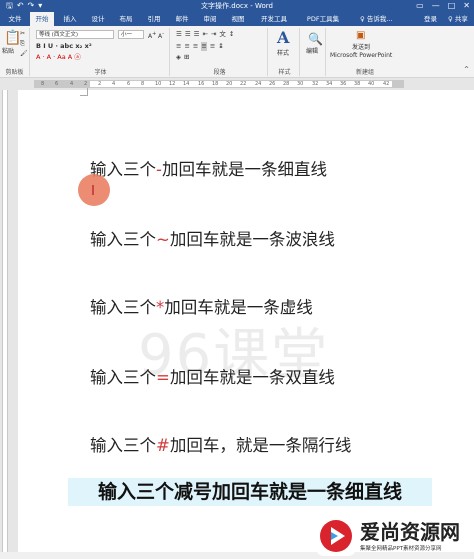 The height and width of the screenshot is (559, 474). What do you see at coordinates (64, 46) in the screenshot?
I see `font-format-row: B I U · abc x₂ x²` at bounding box center [64, 46].